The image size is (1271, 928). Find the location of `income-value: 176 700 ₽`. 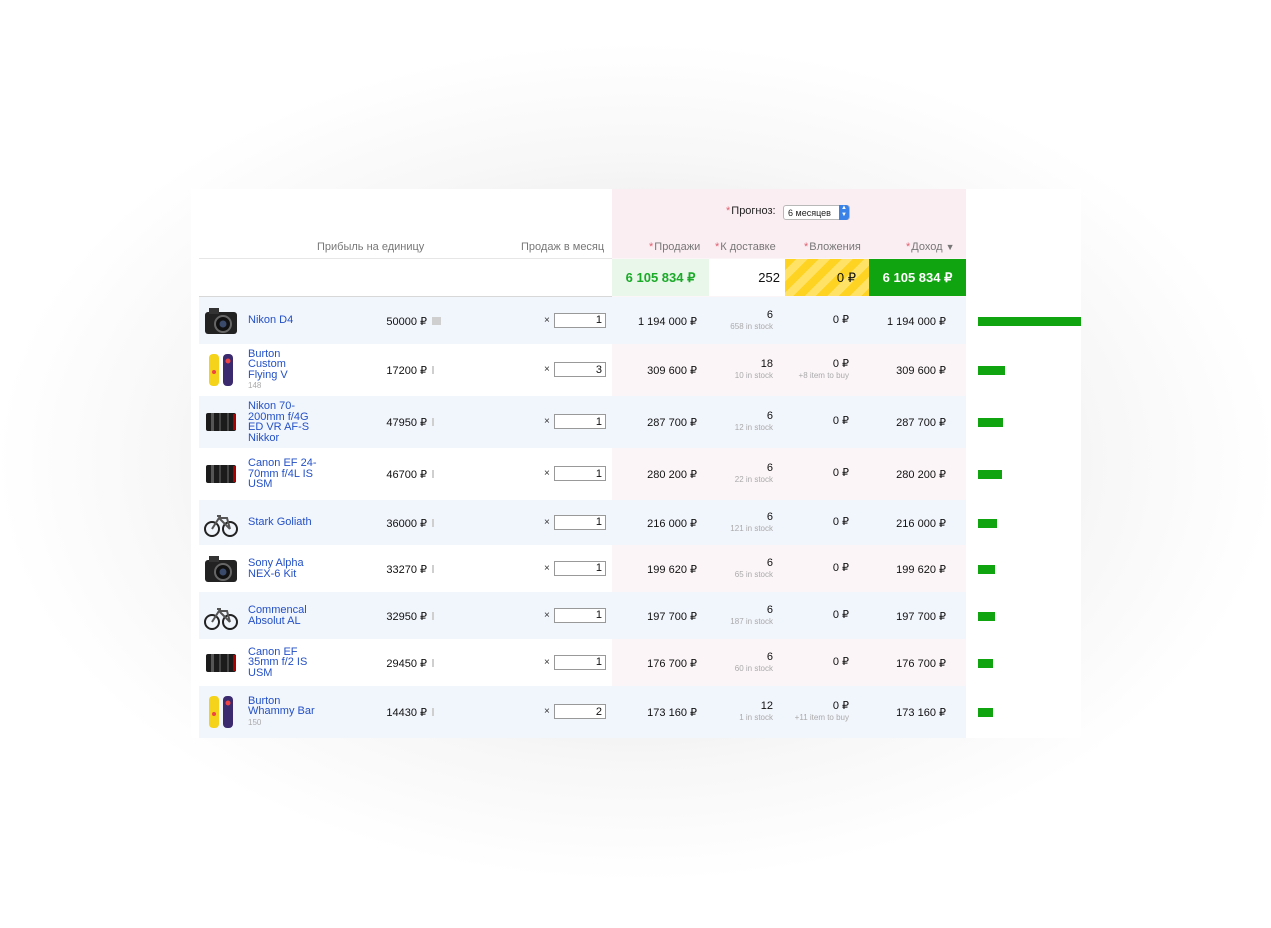

income-value: 176 700 ₽ is located at coordinates (921, 663).